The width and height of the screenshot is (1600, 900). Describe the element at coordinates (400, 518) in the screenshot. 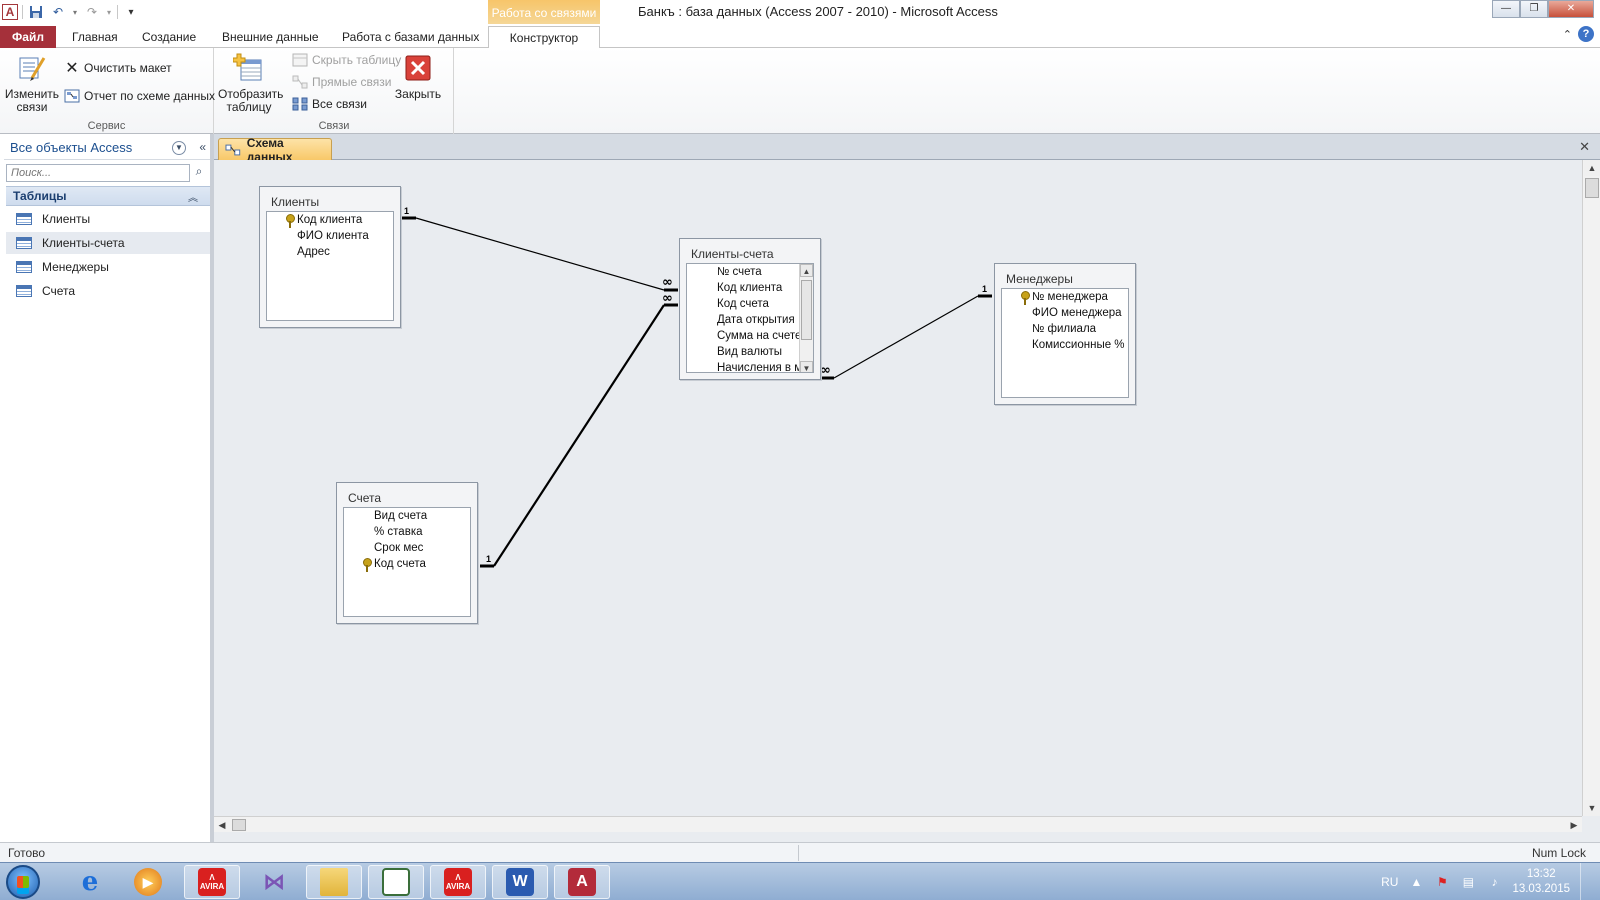

I see `field-account-type: Вид счета` at that location.